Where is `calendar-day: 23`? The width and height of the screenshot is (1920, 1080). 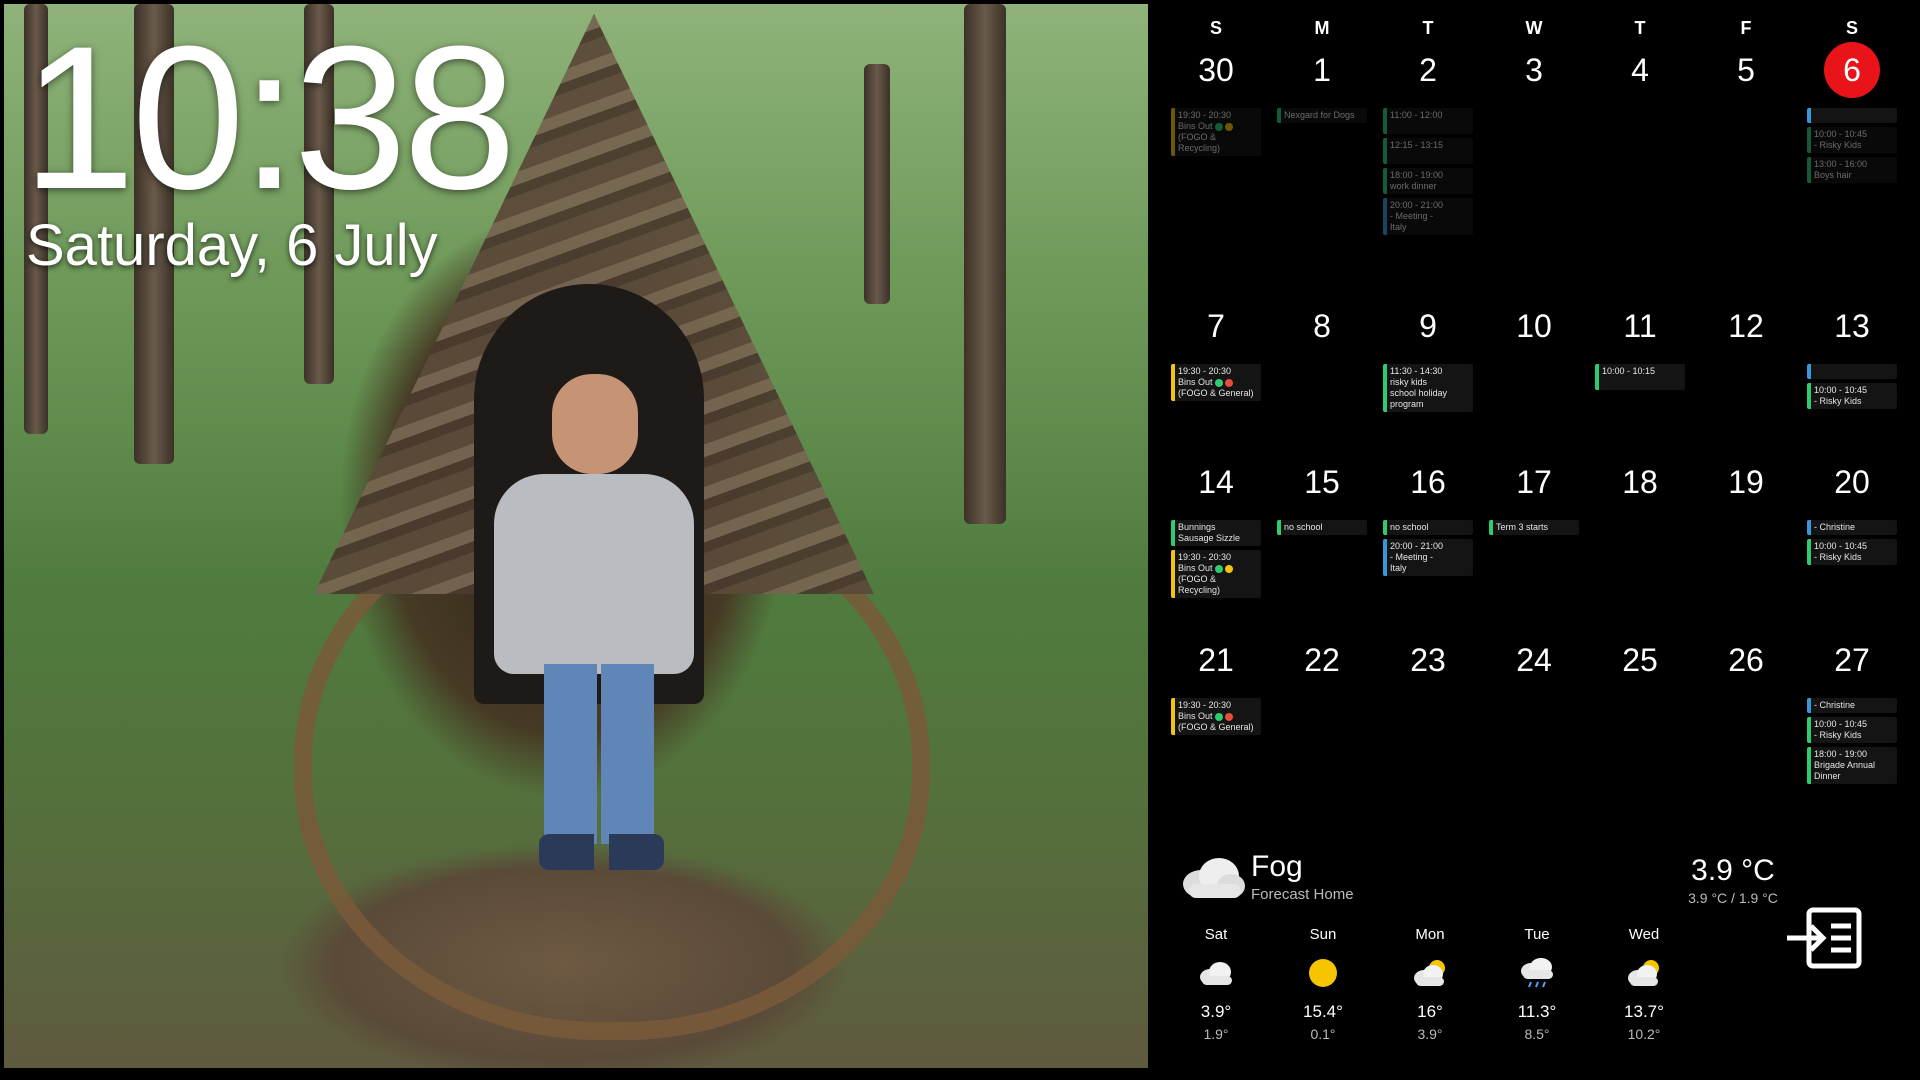
calendar-day: 23 is located at coordinates (1428, 660).